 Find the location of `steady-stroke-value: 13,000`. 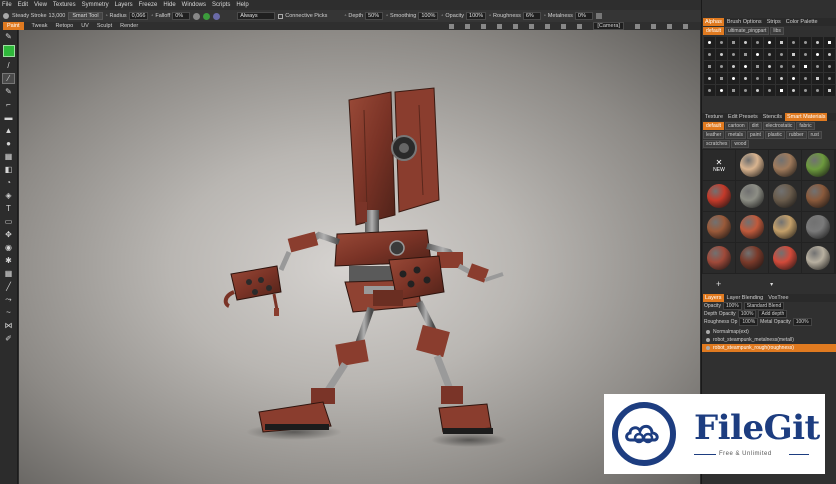

steady-stroke-value: 13,000 is located at coordinates (57, 16).